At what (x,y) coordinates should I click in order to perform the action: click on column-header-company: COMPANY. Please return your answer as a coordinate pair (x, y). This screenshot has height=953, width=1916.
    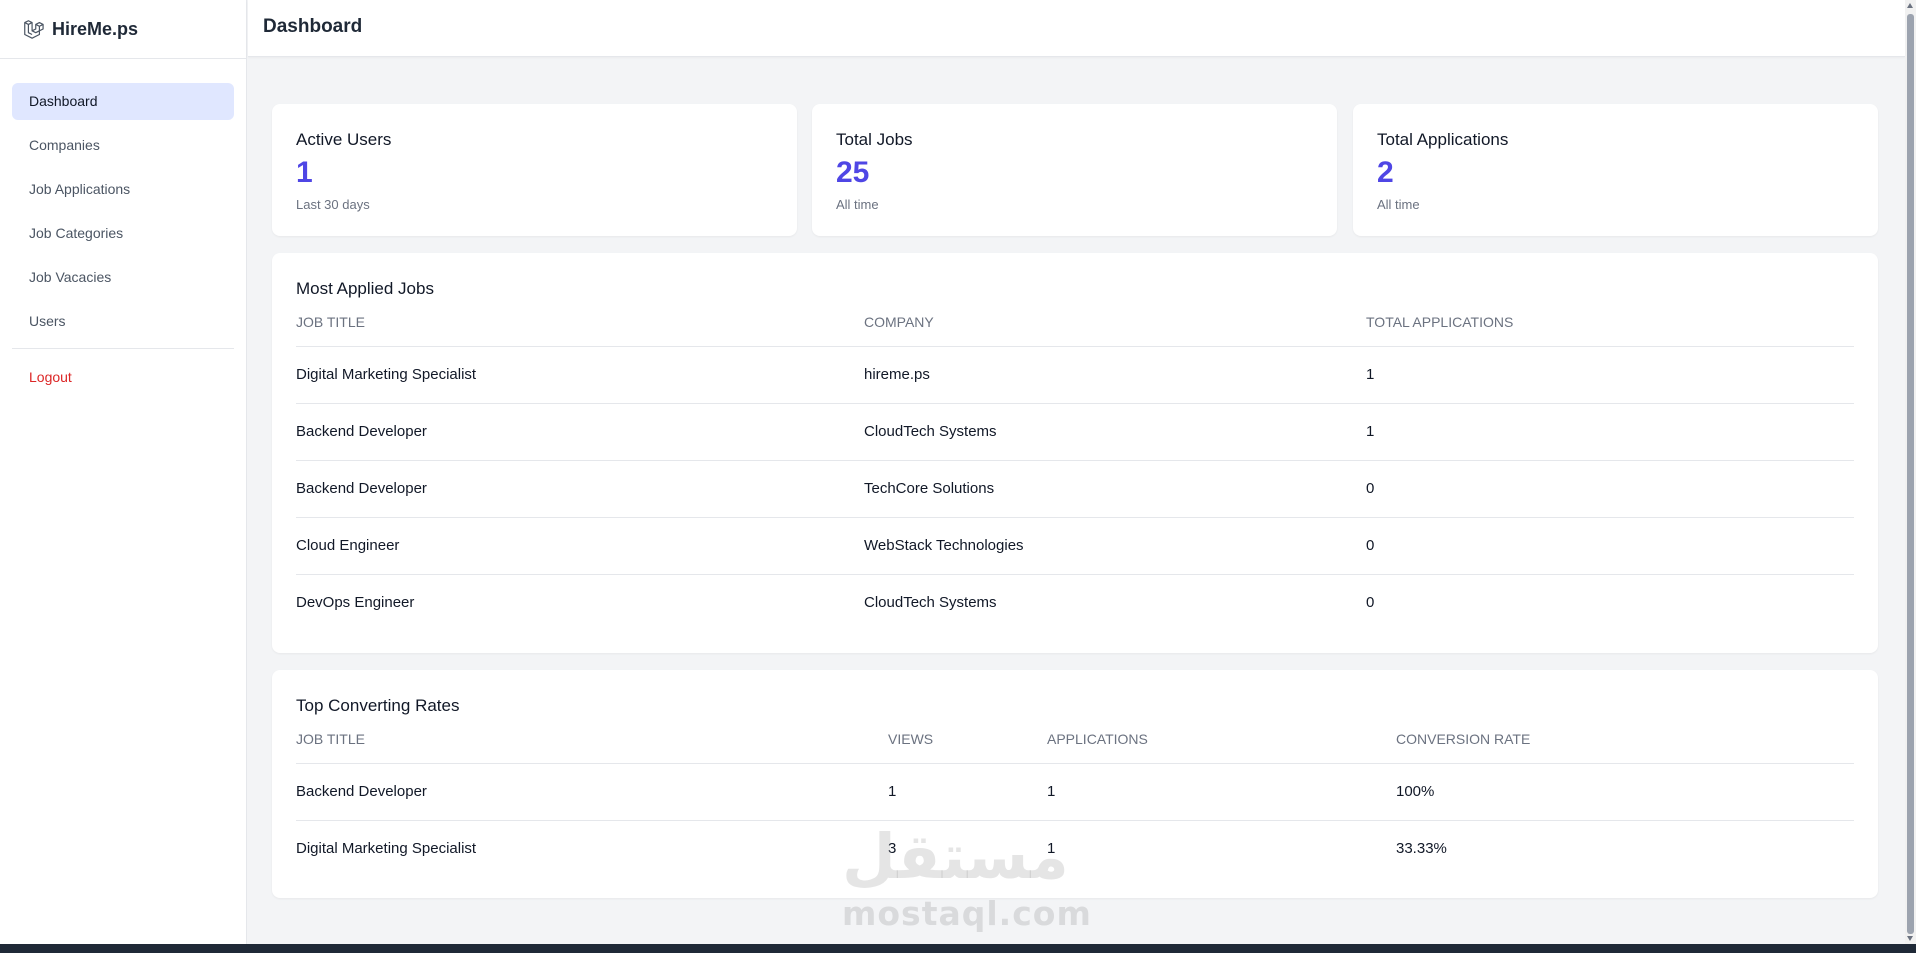
    Looking at the image, I should click on (1115, 328).